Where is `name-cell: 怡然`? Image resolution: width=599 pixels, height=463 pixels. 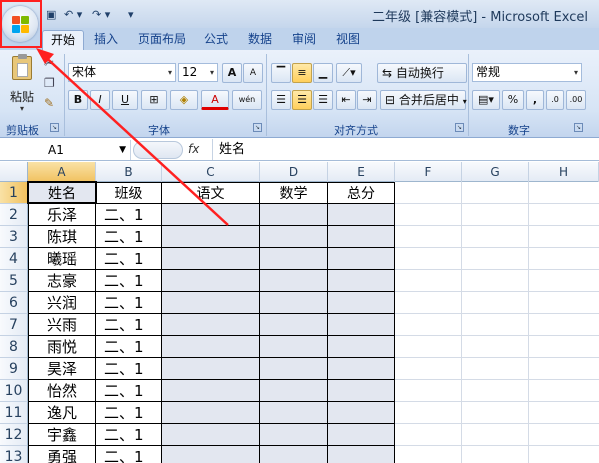
name-cell: 怡然 is located at coordinates (62, 391).